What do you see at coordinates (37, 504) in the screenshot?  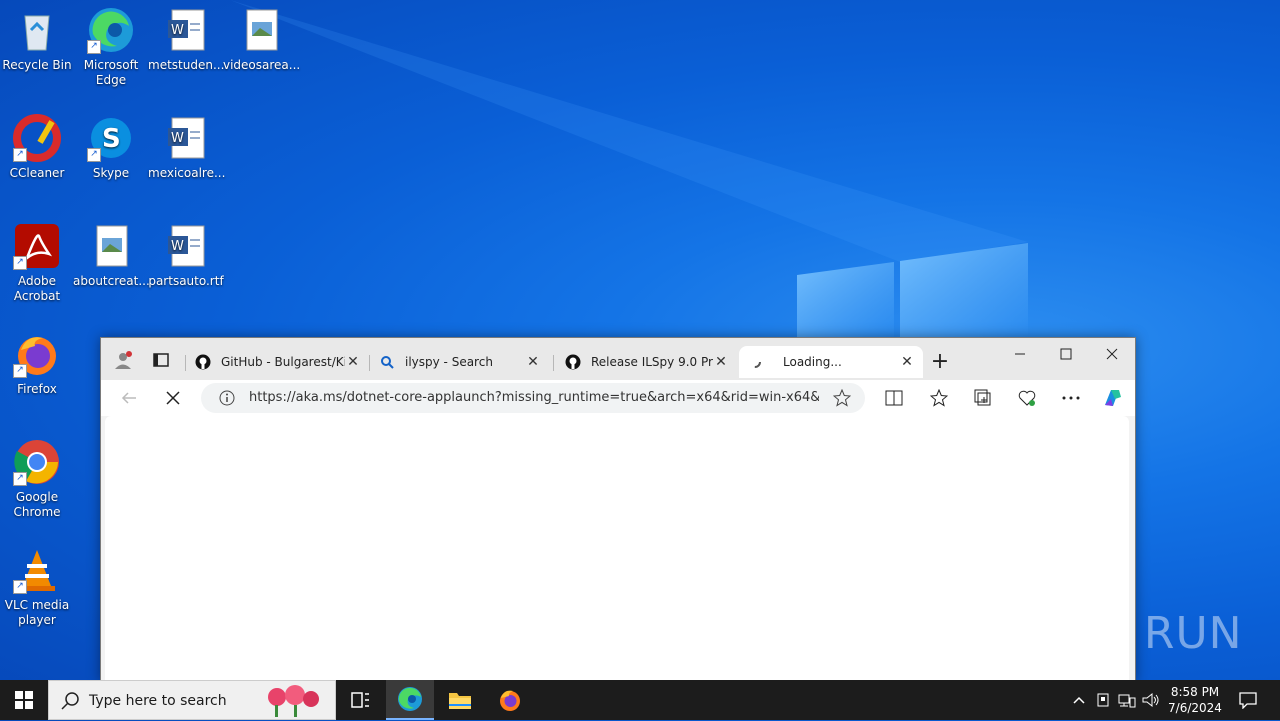 I see `desktop-icon-label: Google Chrome` at bounding box center [37, 504].